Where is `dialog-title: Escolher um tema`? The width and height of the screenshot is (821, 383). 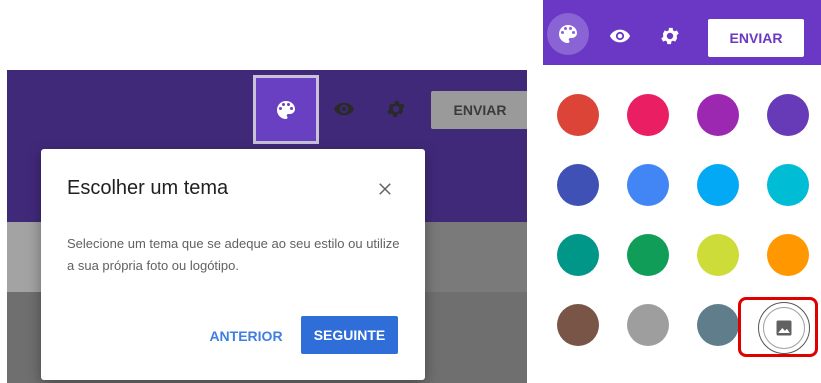 dialog-title: Escolher um tema is located at coordinates (148, 188).